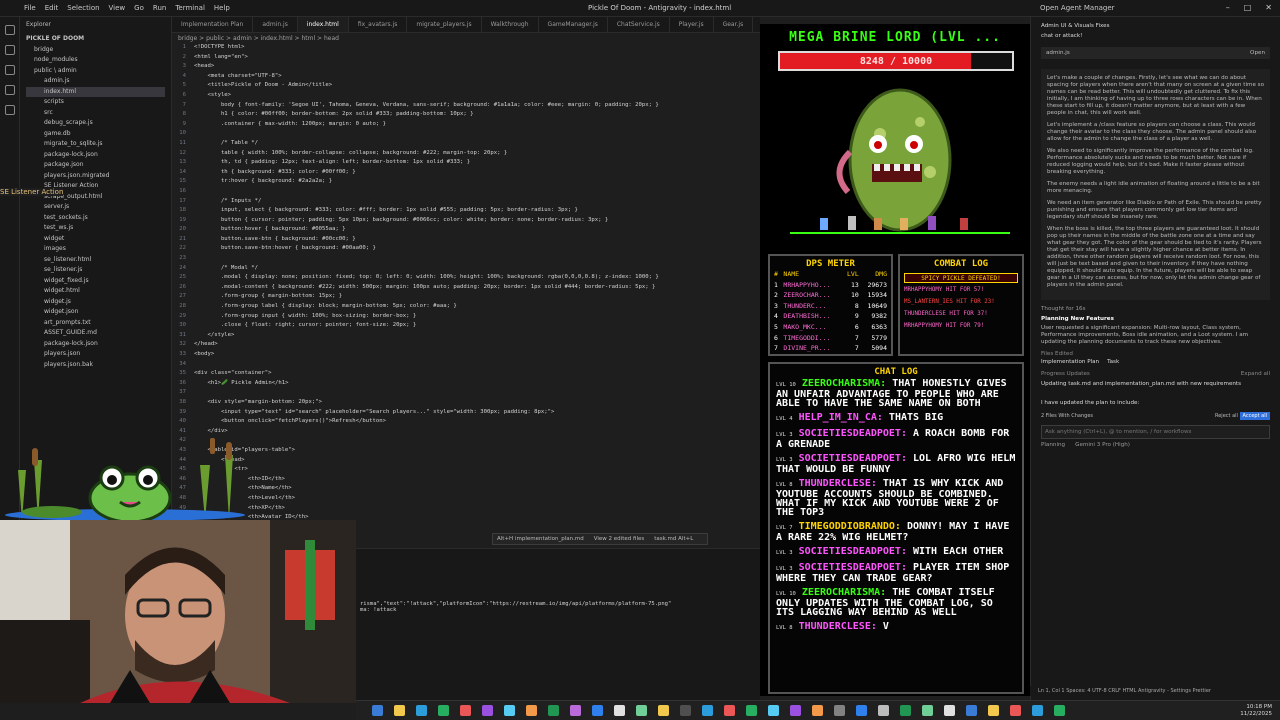  What do you see at coordinates (95, 333) in the screenshot?
I see `explorer-item: ASSET_GUIDE.md` at bounding box center [95, 333].